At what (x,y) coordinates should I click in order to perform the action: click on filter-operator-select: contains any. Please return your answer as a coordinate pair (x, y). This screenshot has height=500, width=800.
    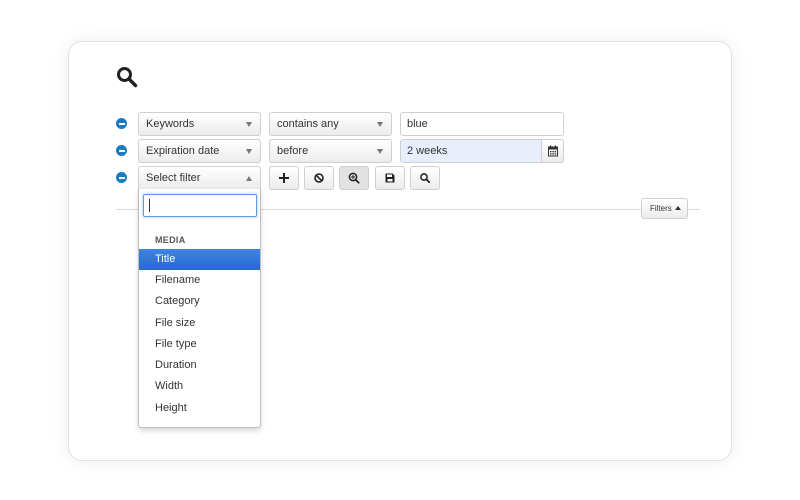
    Looking at the image, I should click on (330, 124).